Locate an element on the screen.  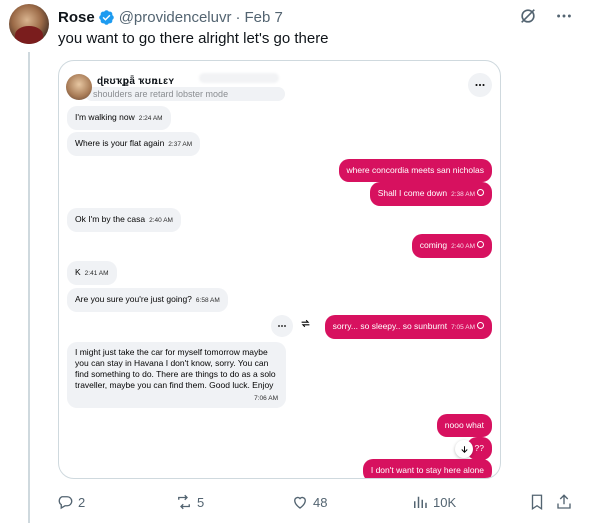
message-bubble: sorry... so sleepy.. so sunburnt 7:05 AM is located at coordinates (408, 327).